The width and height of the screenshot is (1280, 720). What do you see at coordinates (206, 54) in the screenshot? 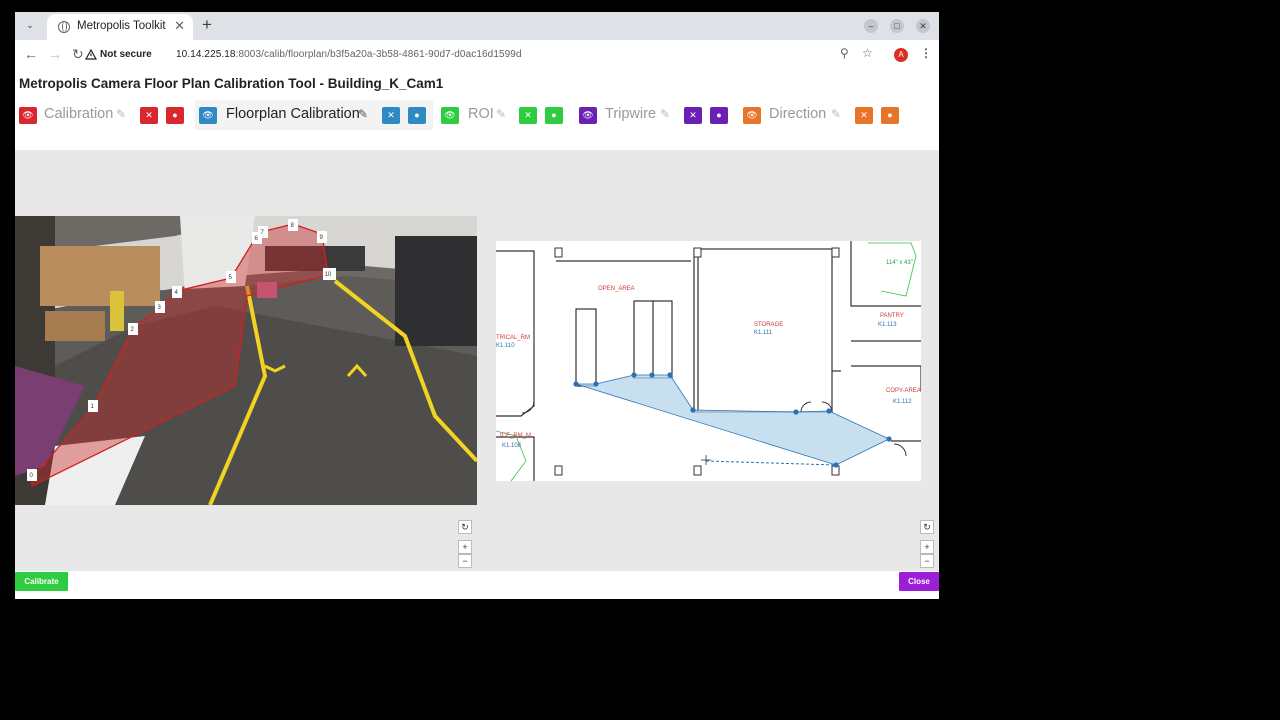
I see `url-host: 10.14.225.18` at bounding box center [206, 54].